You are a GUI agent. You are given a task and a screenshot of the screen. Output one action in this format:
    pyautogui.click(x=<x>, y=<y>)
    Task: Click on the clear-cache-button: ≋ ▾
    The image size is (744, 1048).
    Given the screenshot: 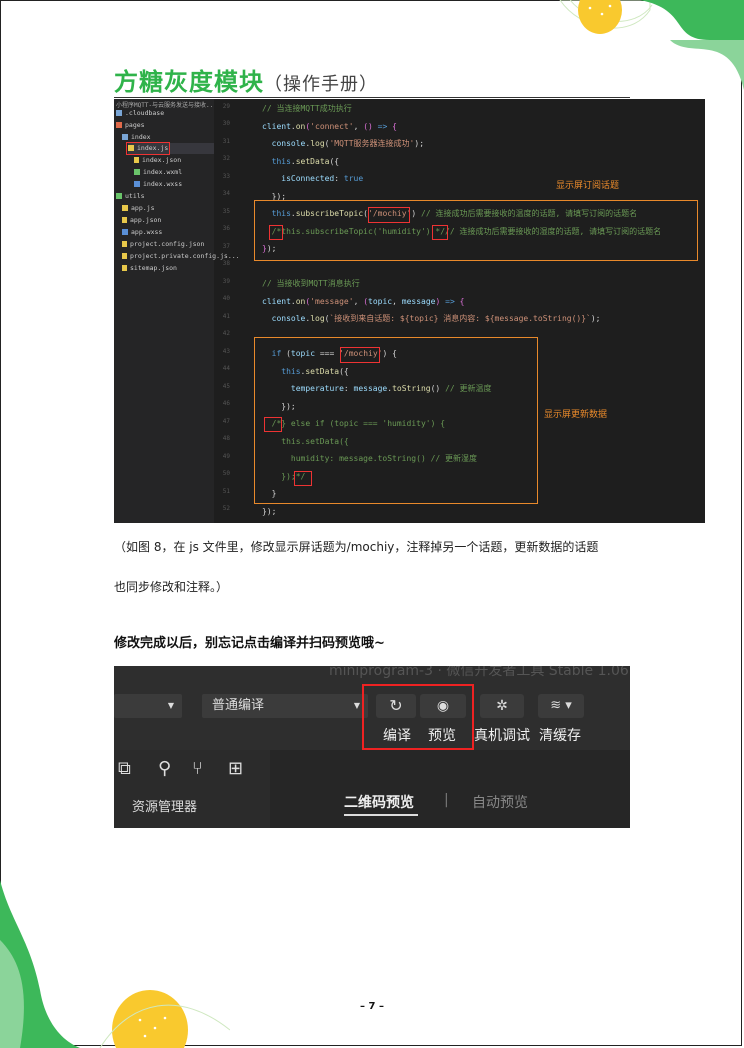 What is the action you would take?
    pyautogui.click(x=561, y=706)
    